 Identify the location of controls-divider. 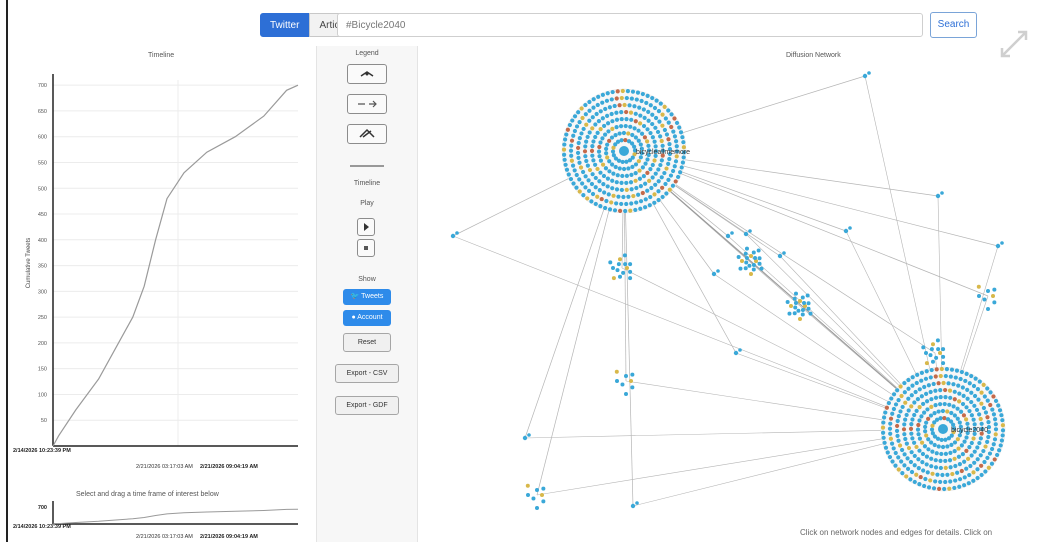
(367, 166).